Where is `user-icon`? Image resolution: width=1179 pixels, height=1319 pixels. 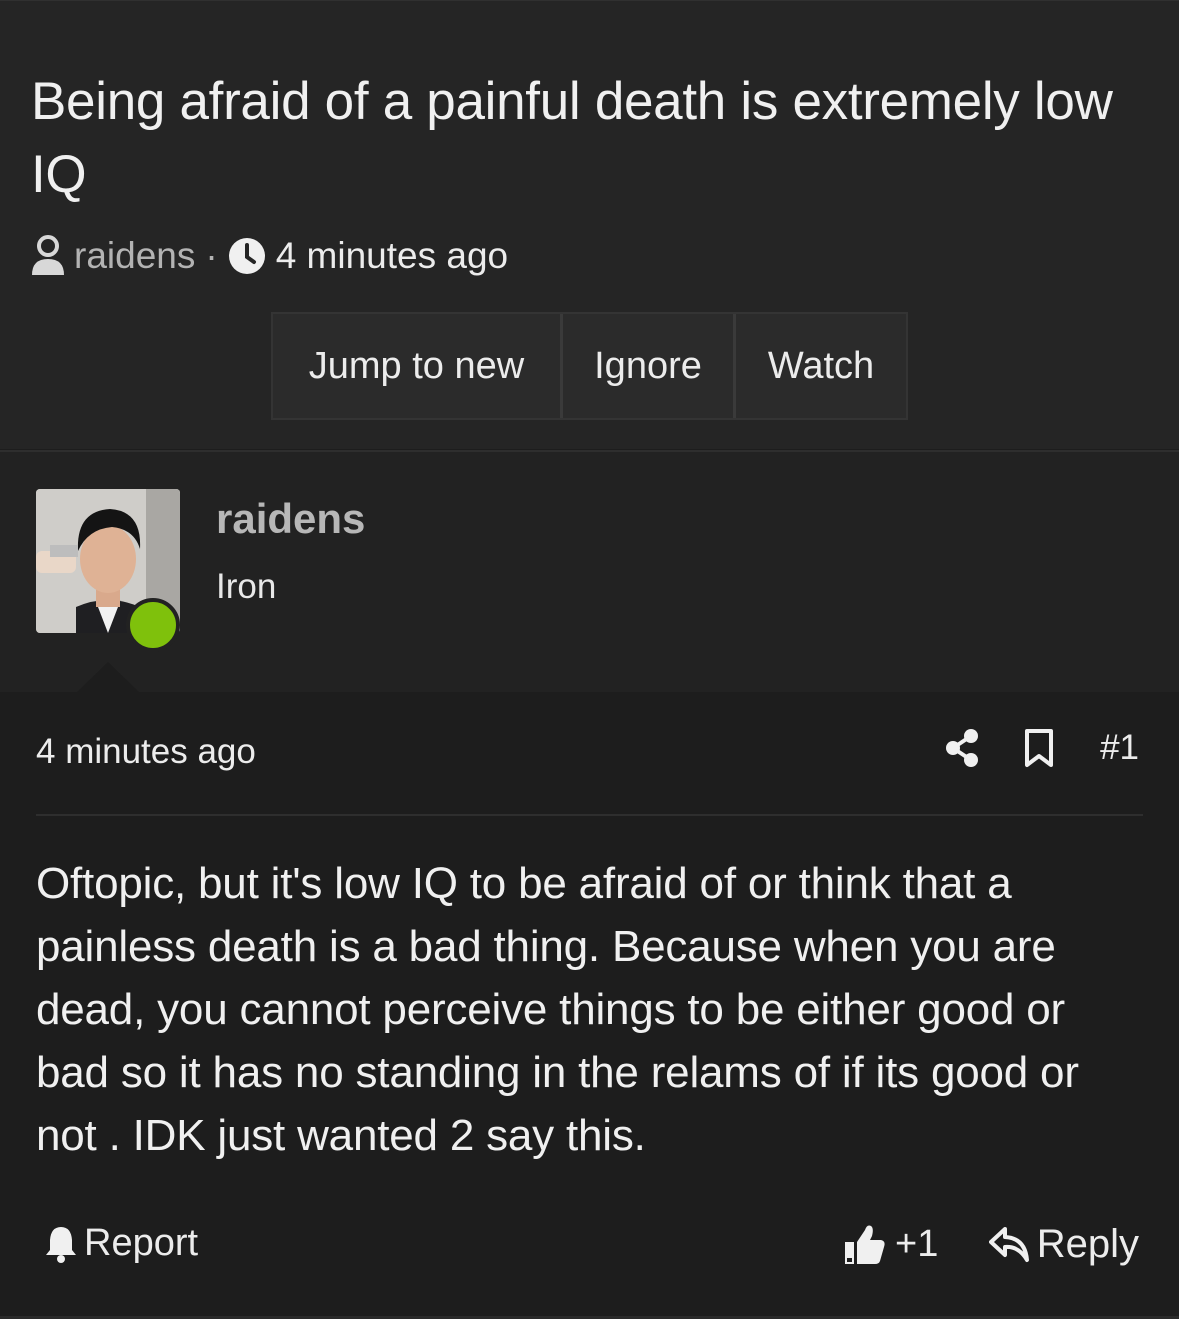 user-icon is located at coordinates (48, 255).